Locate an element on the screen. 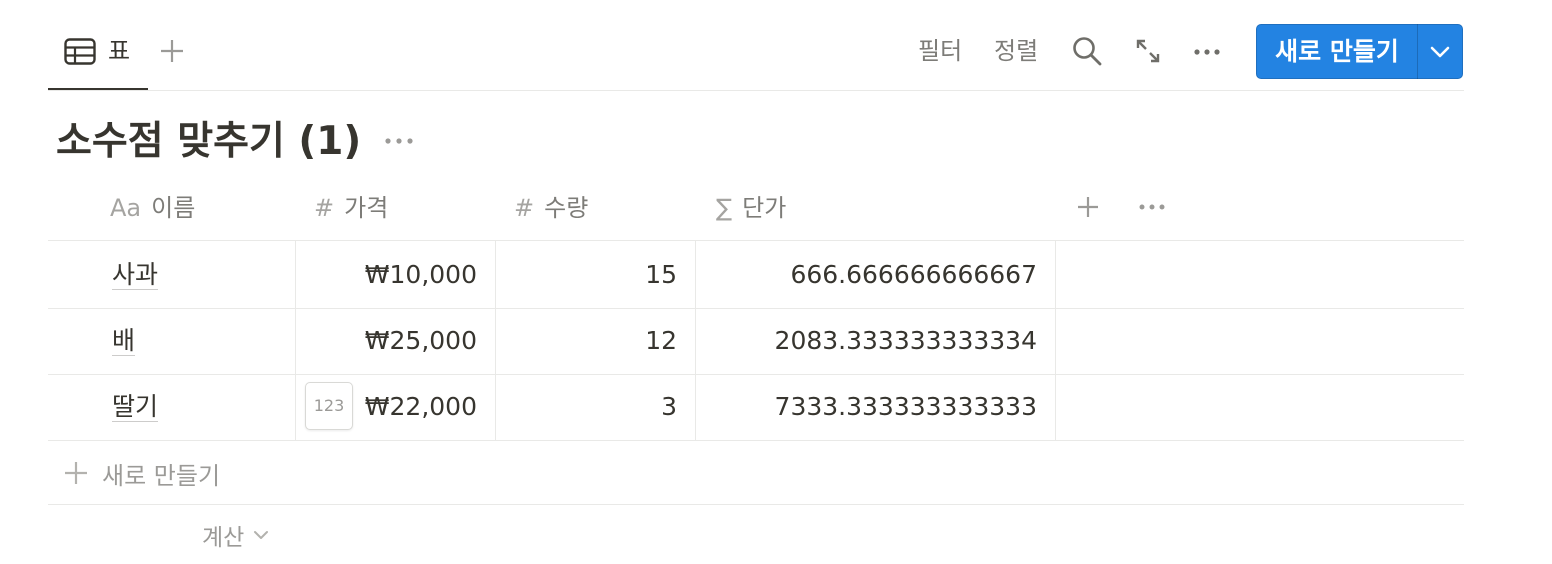 The height and width of the screenshot is (564, 1552). column-header-price: # 가격 is located at coordinates (351, 208).